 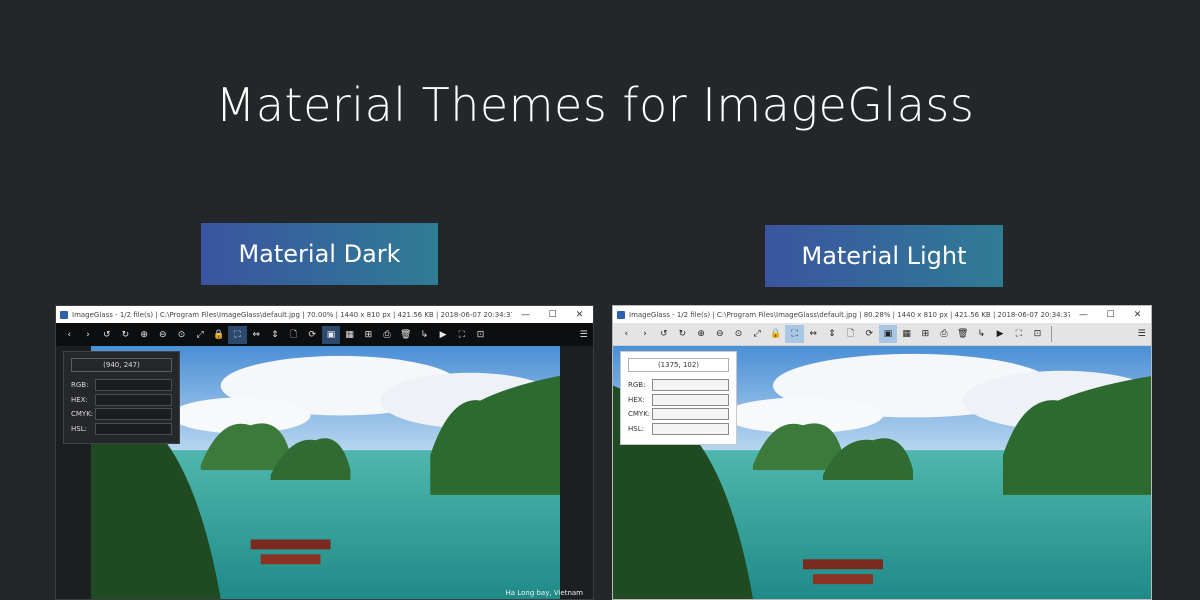 I want to click on photo-caption: Ha Long bay, Vietnam, so click(x=544, y=593).